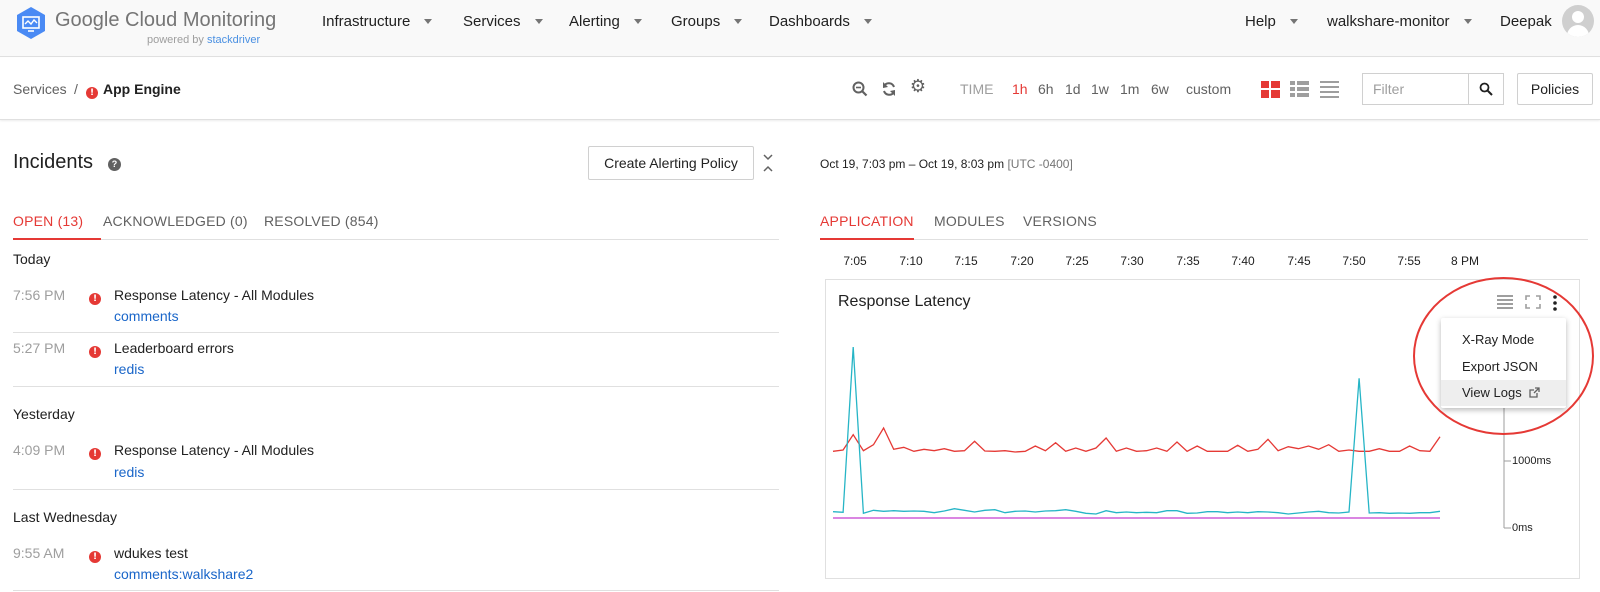  What do you see at coordinates (1354, 261) in the screenshot?
I see `x-tick-label: 7:50` at bounding box center [1354, 261].